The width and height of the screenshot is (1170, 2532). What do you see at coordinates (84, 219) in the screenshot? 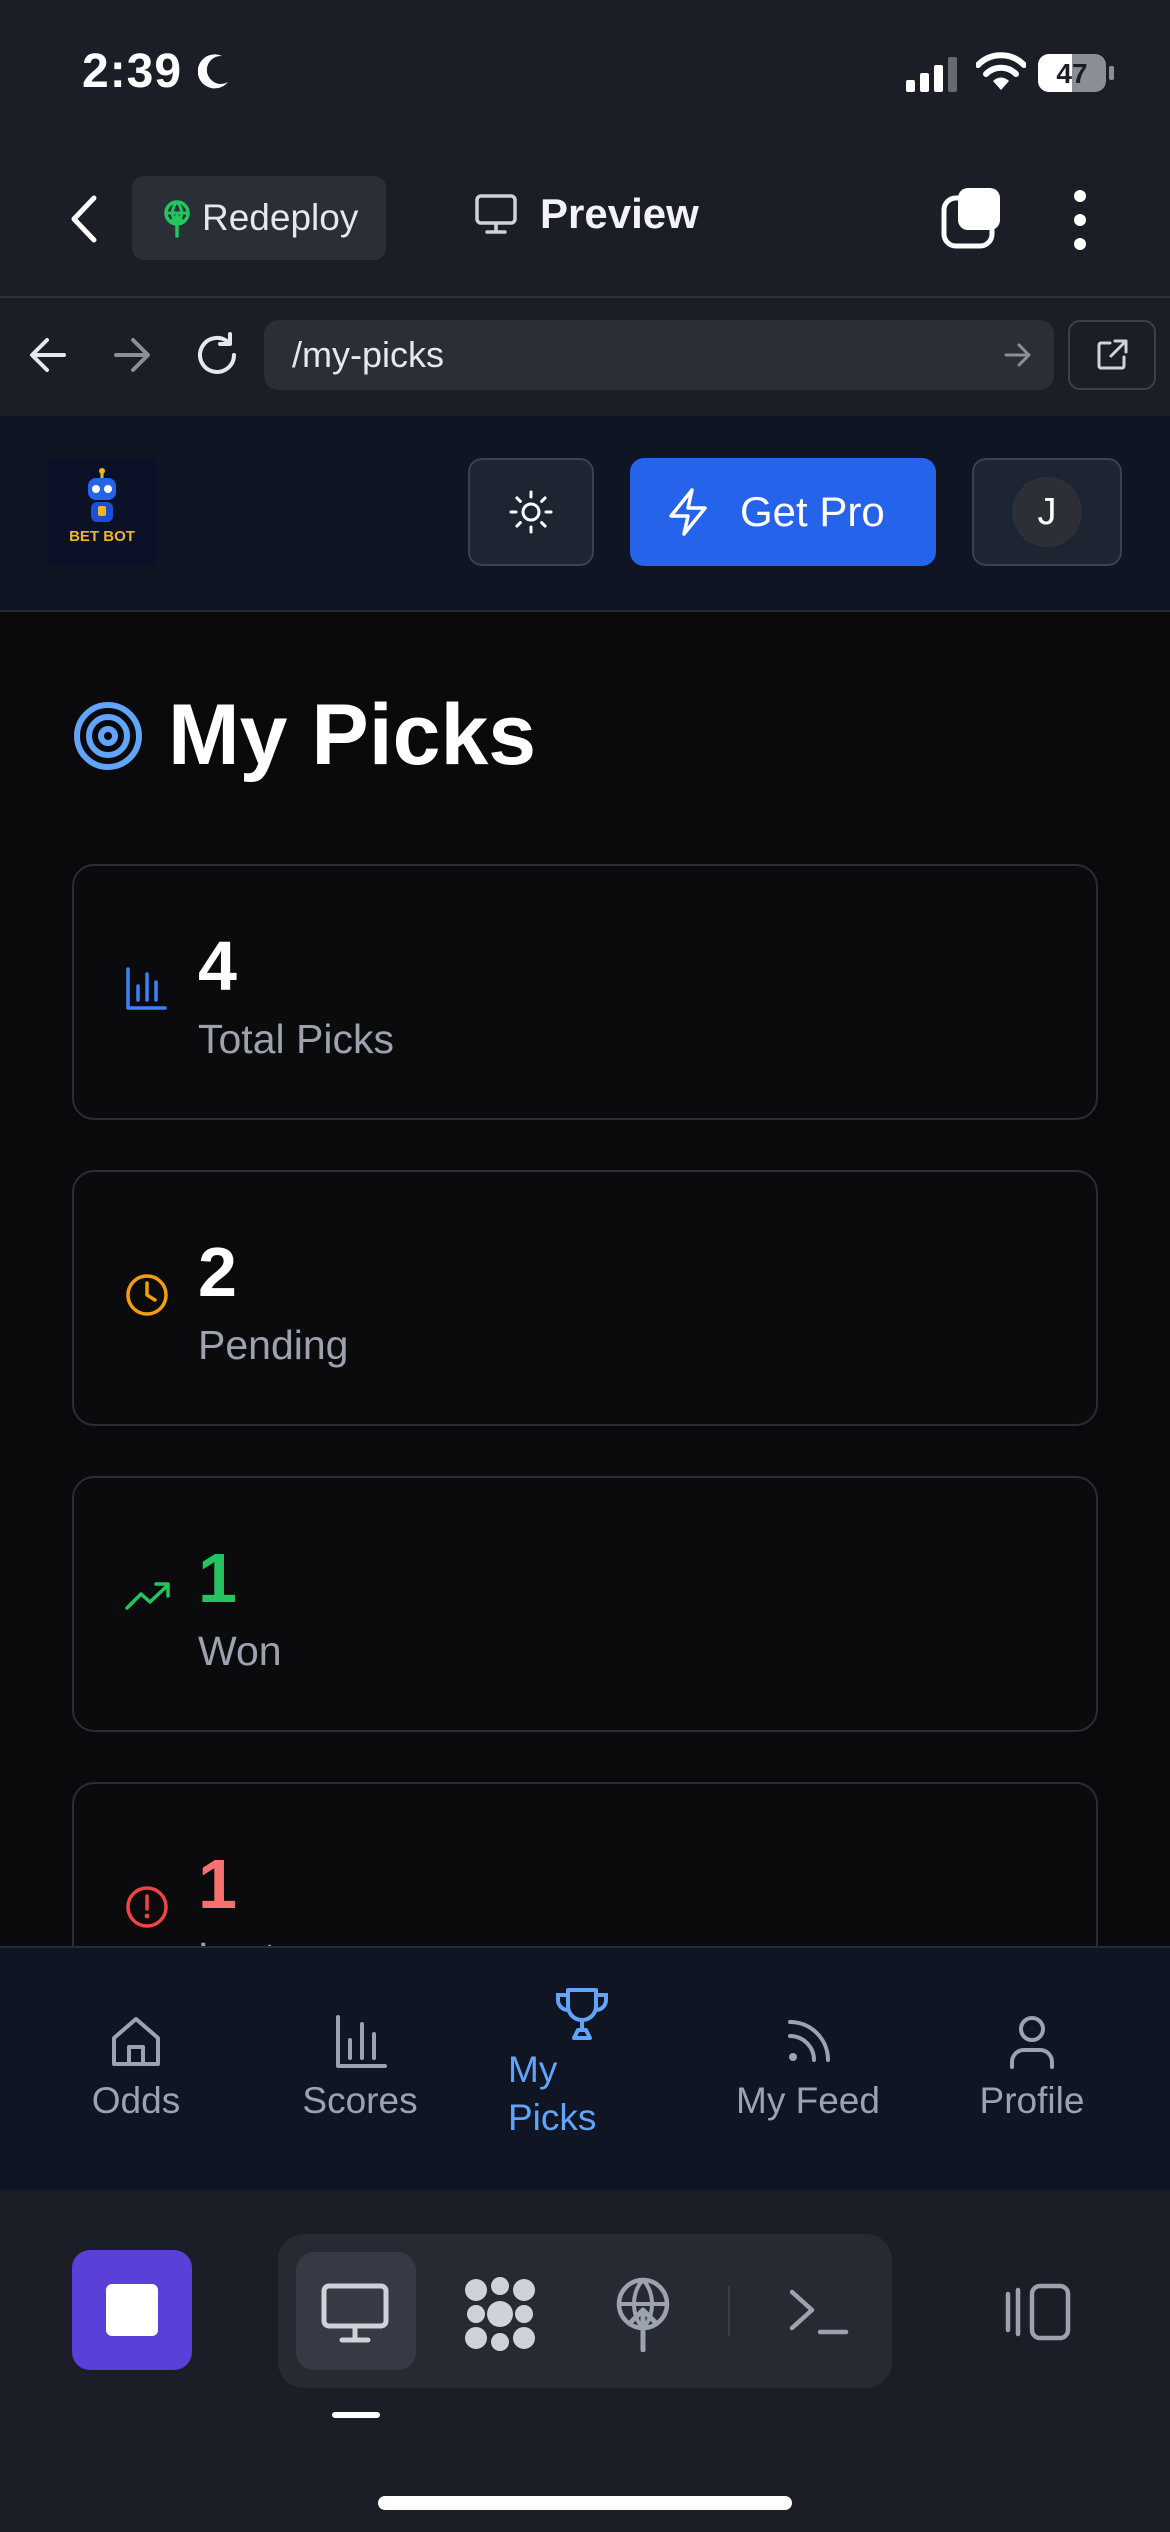
I see `back-chevron-icon` at bounding box center [84, 219].